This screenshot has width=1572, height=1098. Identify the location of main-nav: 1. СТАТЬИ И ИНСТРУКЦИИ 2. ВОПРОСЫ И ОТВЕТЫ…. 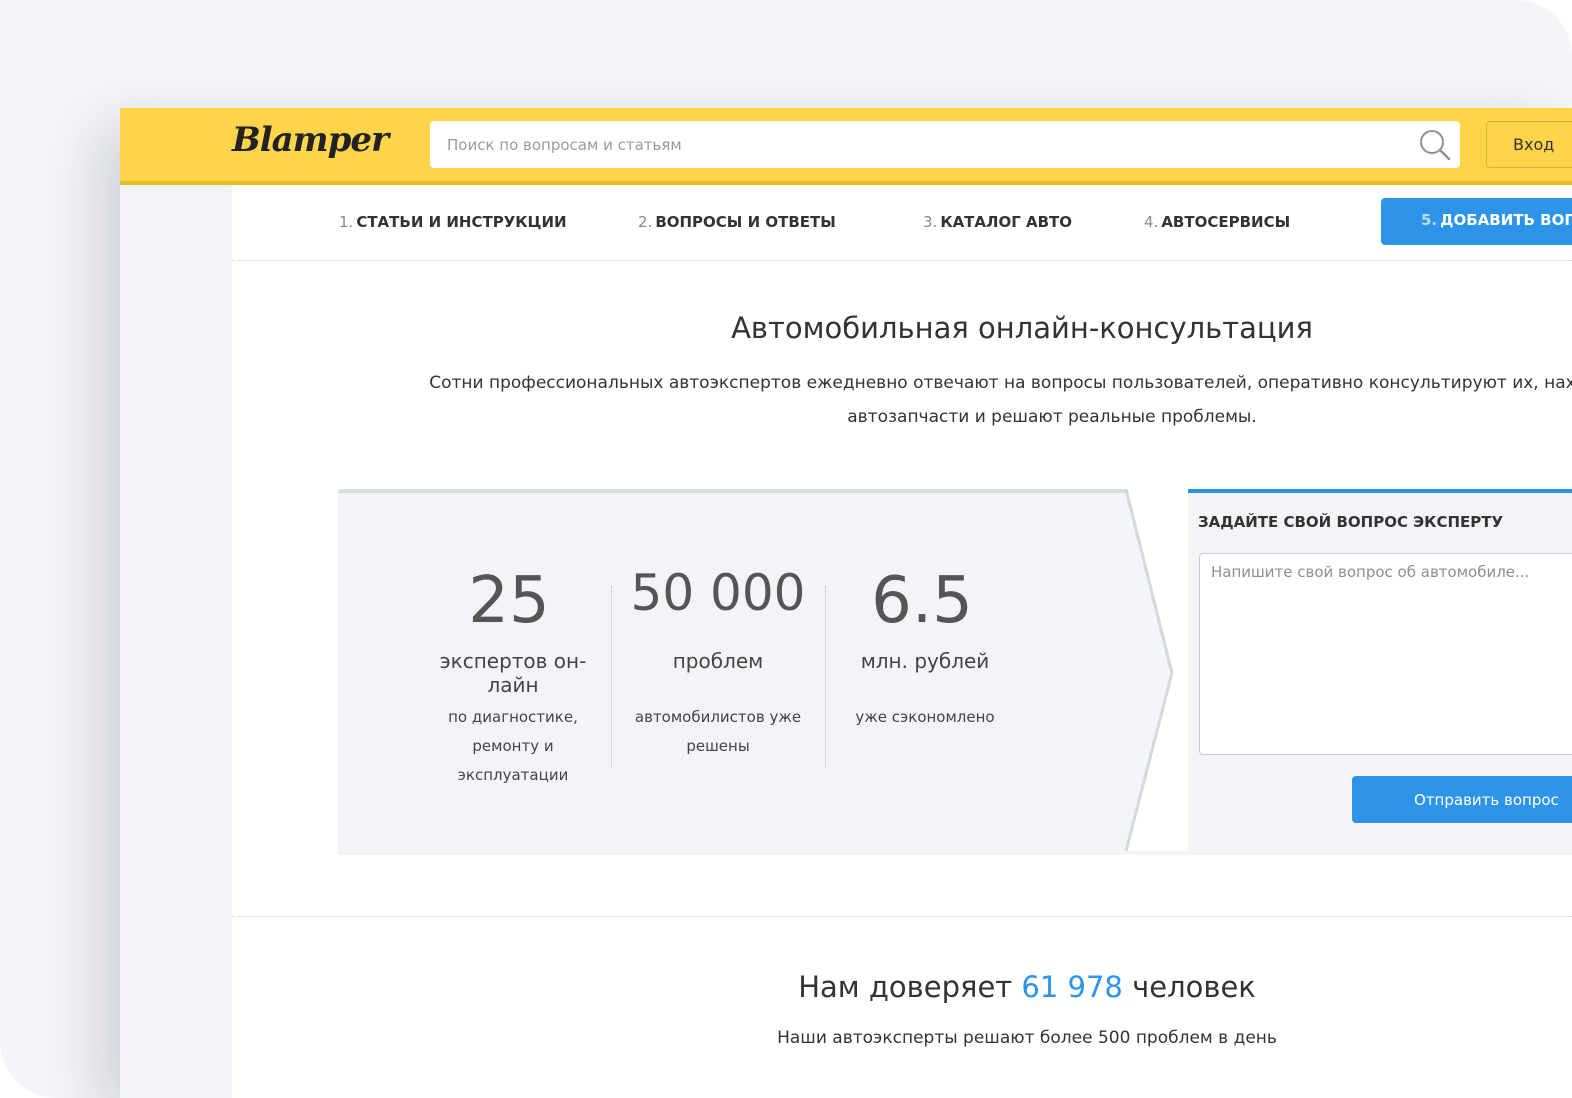
(902, 223).